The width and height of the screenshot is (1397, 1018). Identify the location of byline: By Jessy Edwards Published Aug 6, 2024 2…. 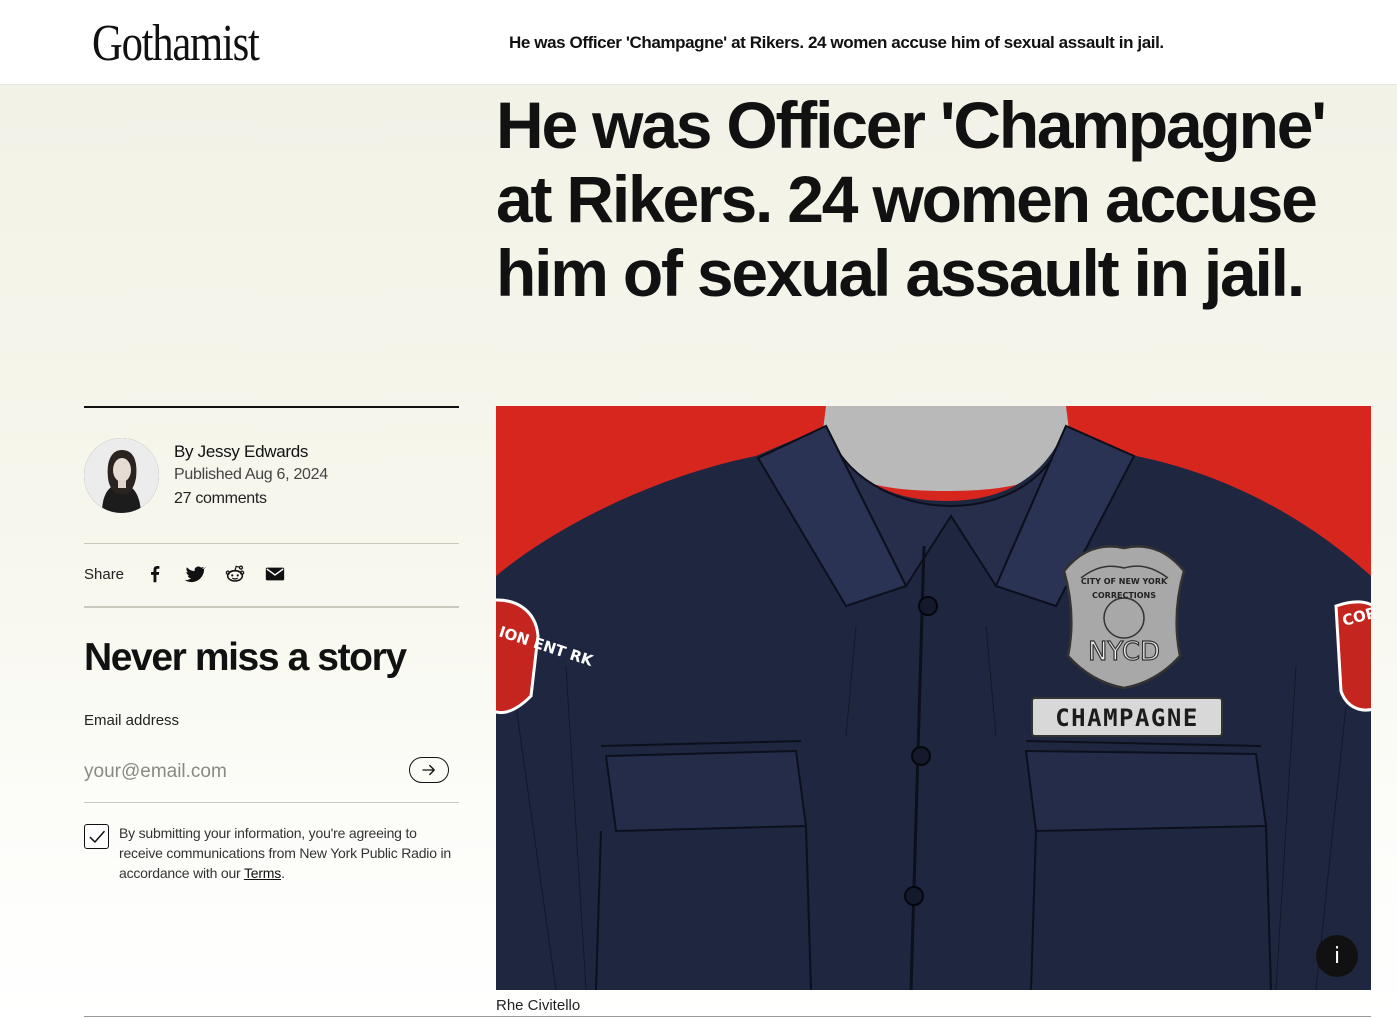
(271, 476).